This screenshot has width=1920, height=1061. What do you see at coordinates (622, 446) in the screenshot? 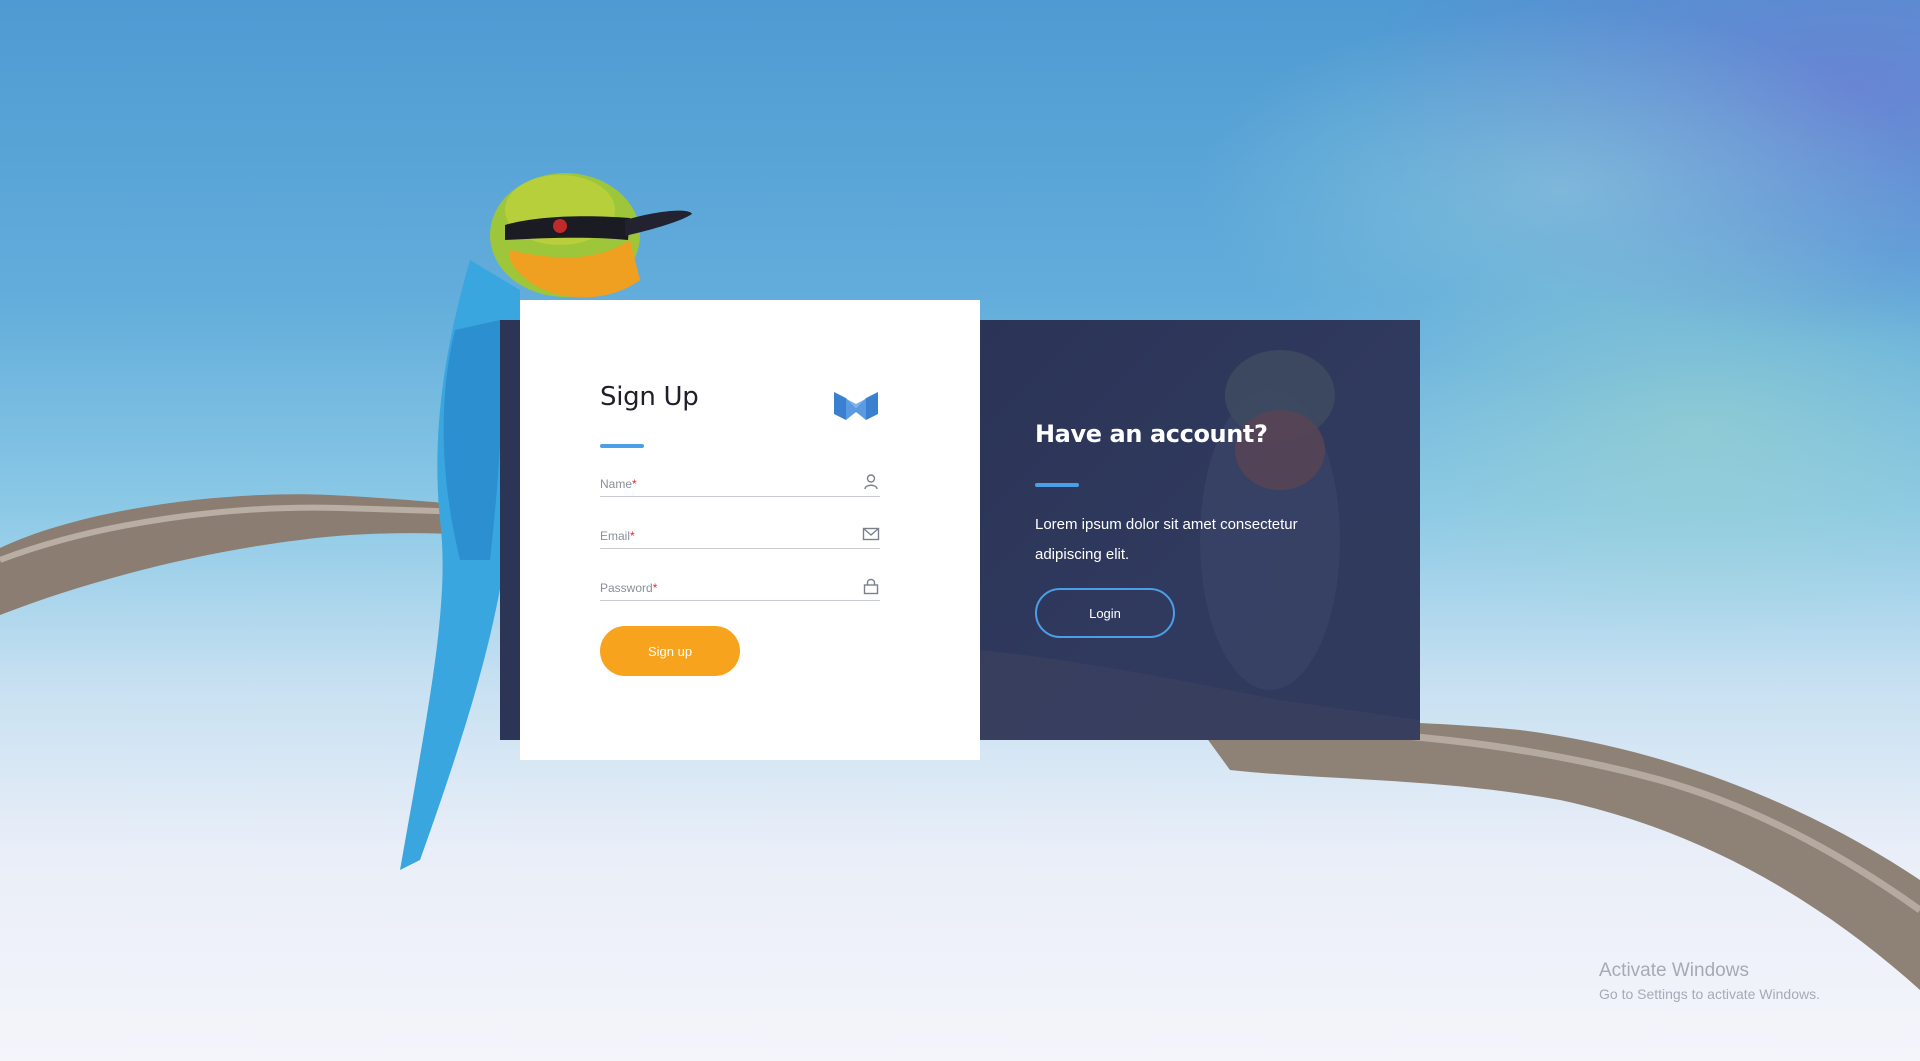
I see `title-underline` at bounding box center [622, 446].